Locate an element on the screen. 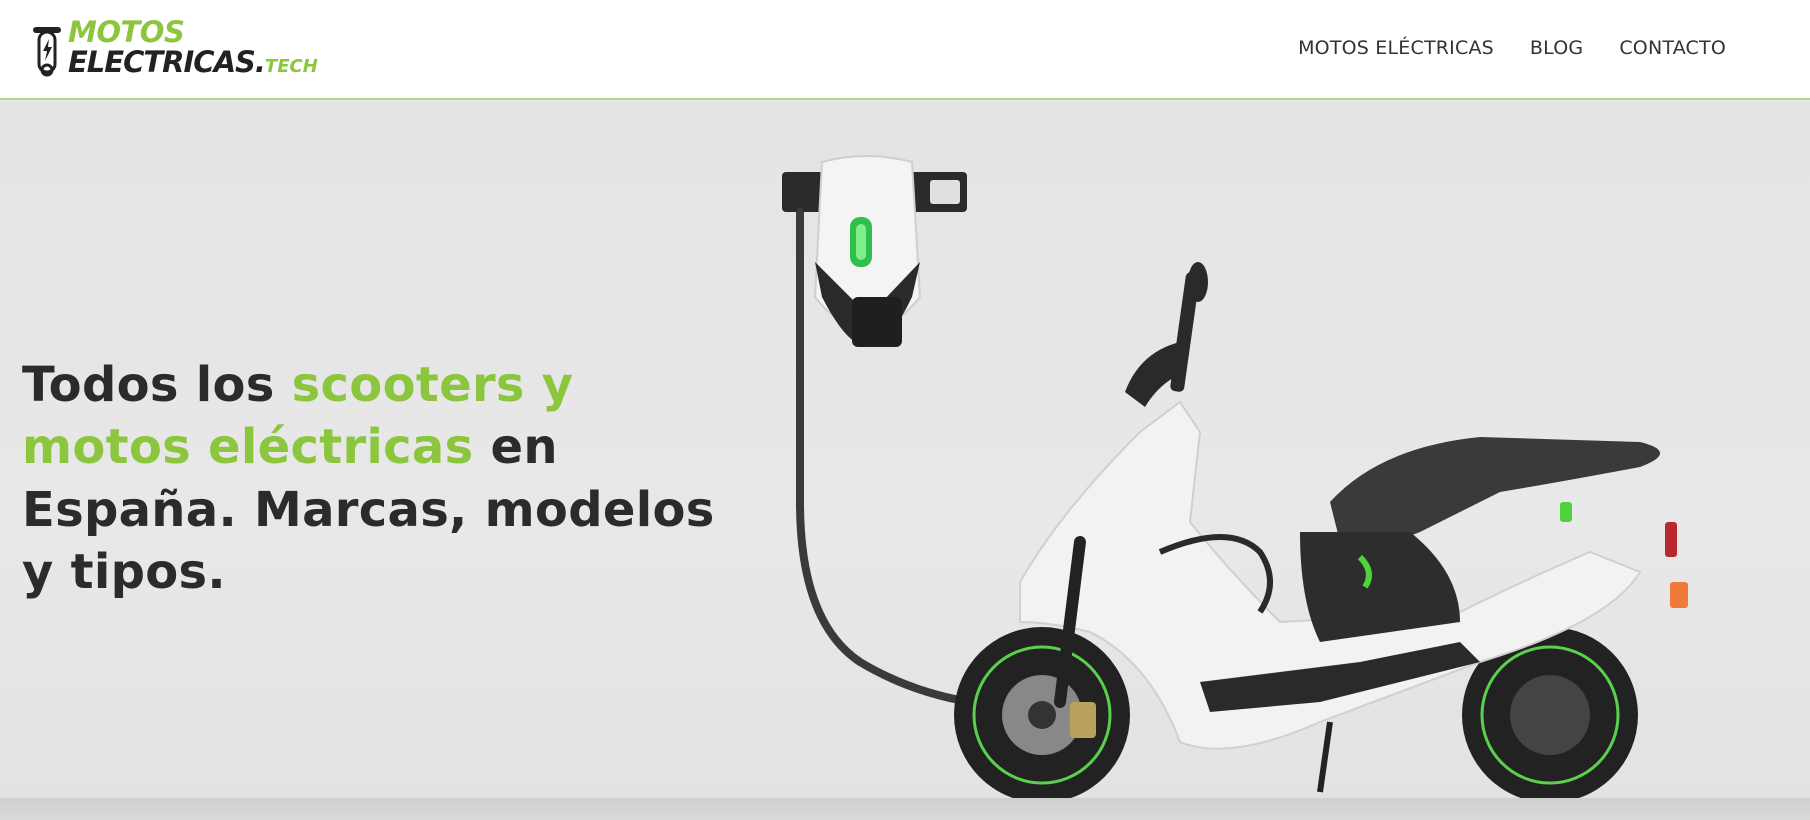 The width and height of the screenshot is (1810, 820). floor-strip is located at coordinates (905, 809).